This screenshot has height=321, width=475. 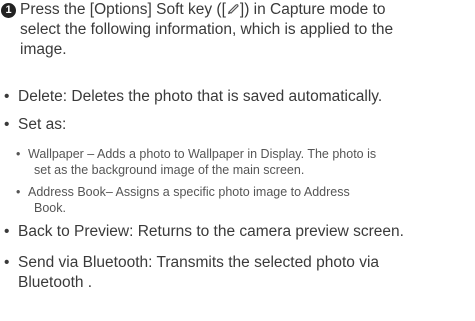 What do you see at coordinates (237, 125) in the screenshot?
I see `item-set-as: • Set as:` at bounding box center [237, 125].